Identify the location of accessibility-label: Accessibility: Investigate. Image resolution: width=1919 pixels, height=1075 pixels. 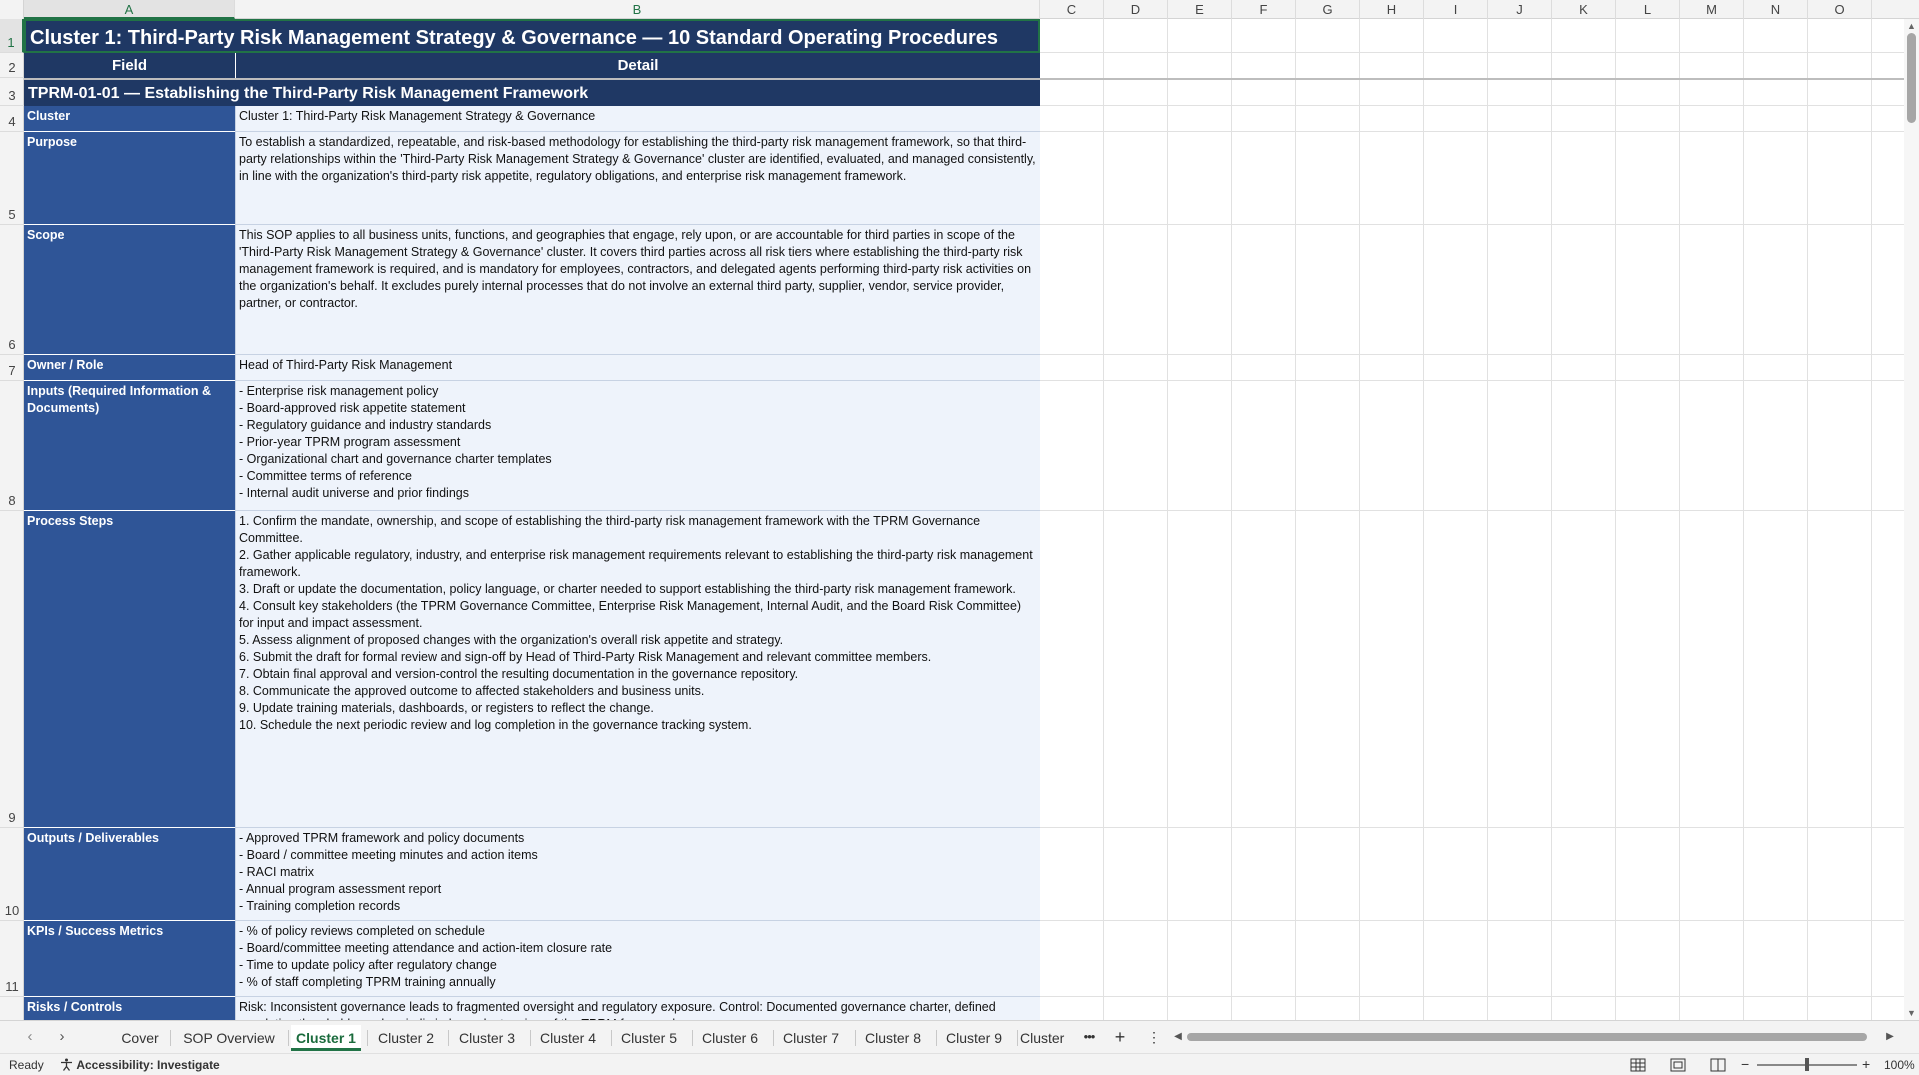
(148, 1065).